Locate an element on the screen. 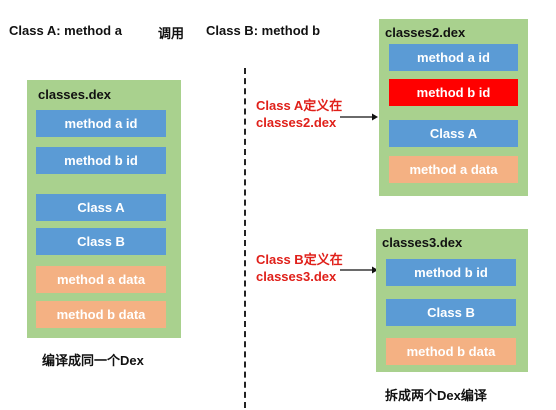 The width and height of the screenshot is (556, 410). right-bottom-method-b-id: method b id is located at coordinates (451, 272).